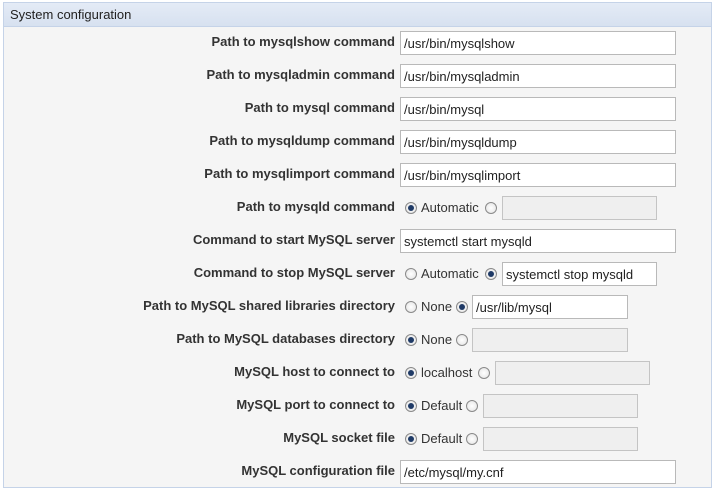  Describe the element at coordinates (538, 175) in the screenshot. I see `mysqlimport-path-input` at that location.